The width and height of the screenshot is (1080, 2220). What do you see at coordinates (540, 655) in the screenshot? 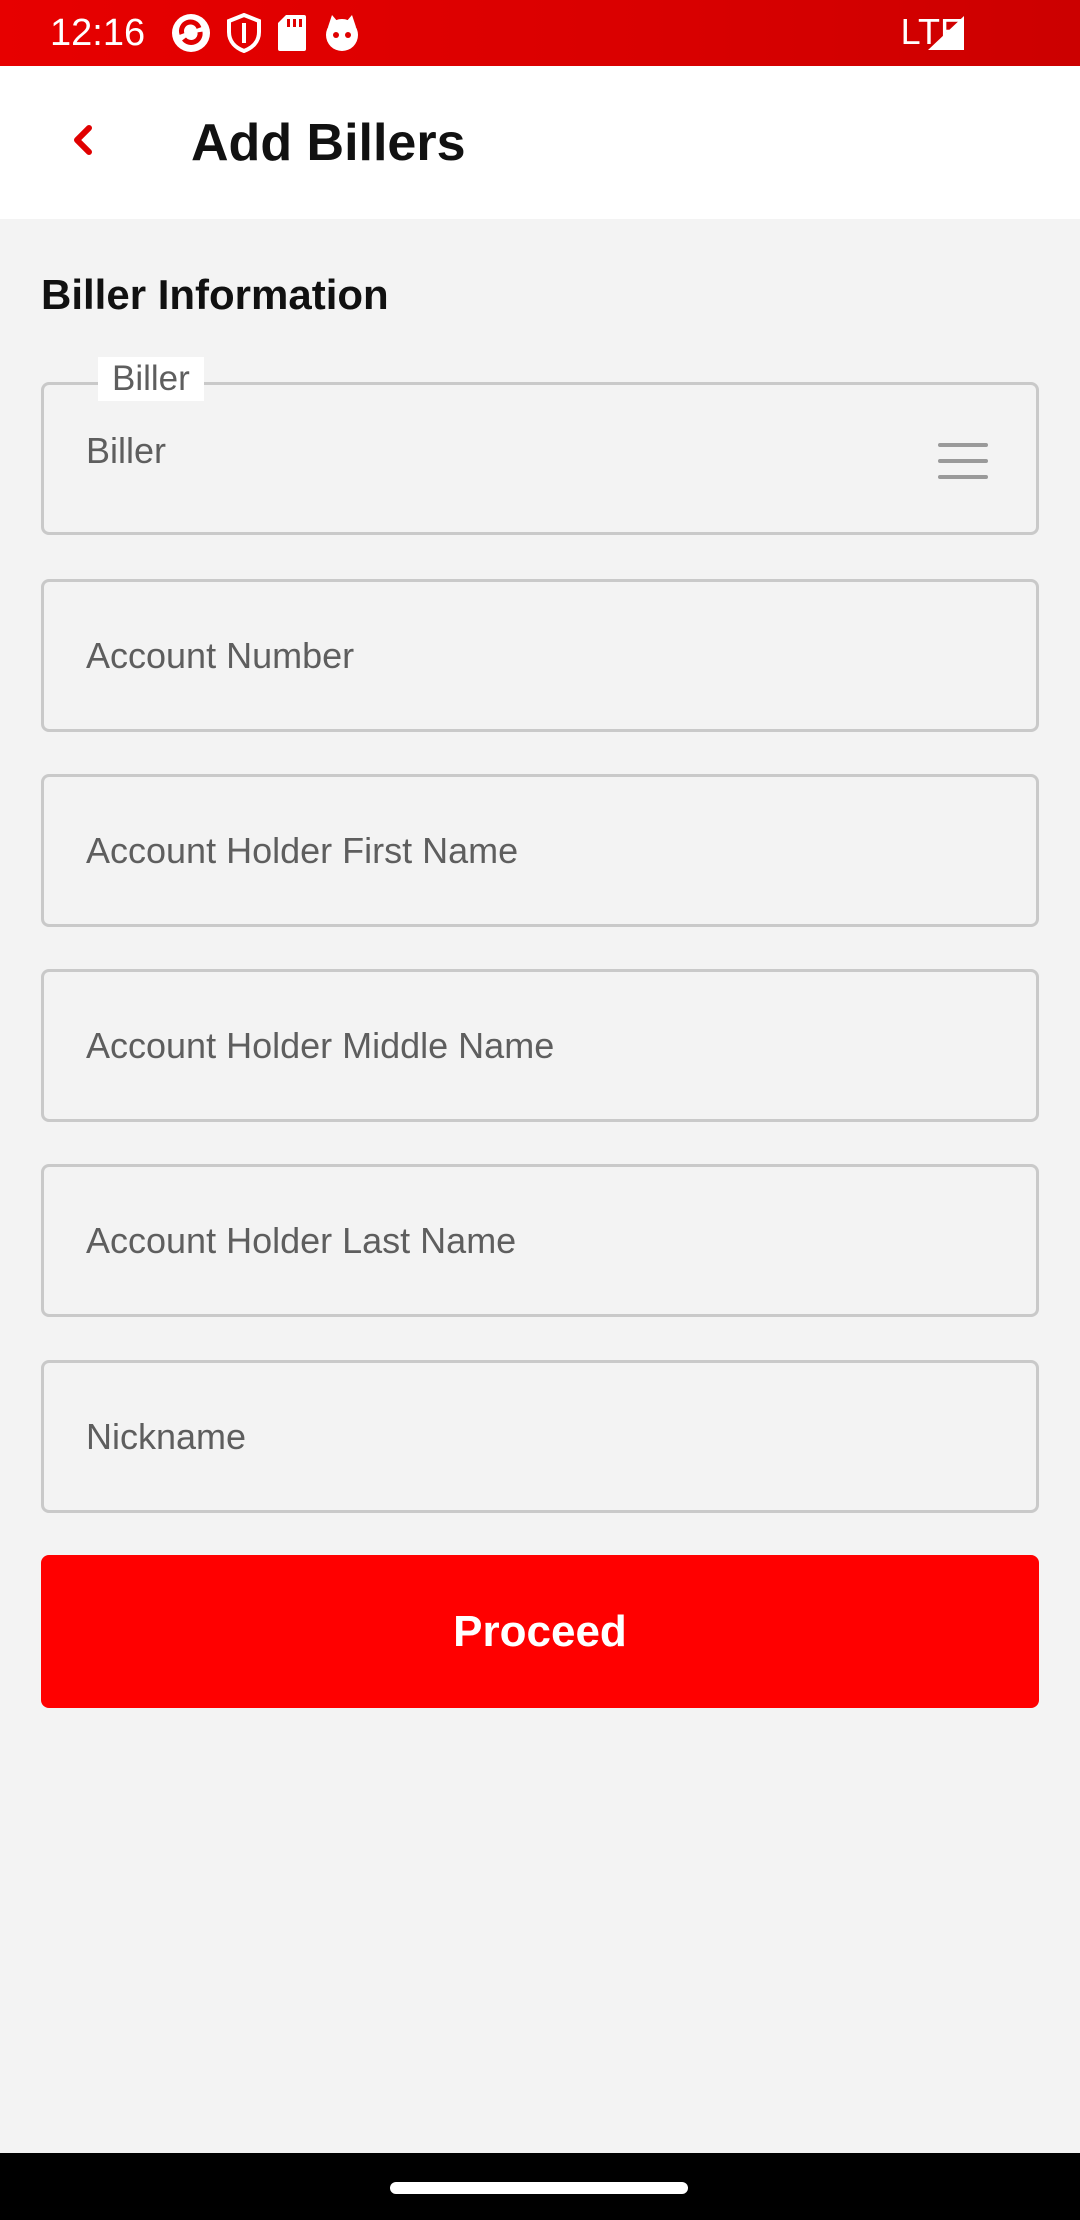
I see `account-number-field: Account Number` at bounding box center [540, 655].